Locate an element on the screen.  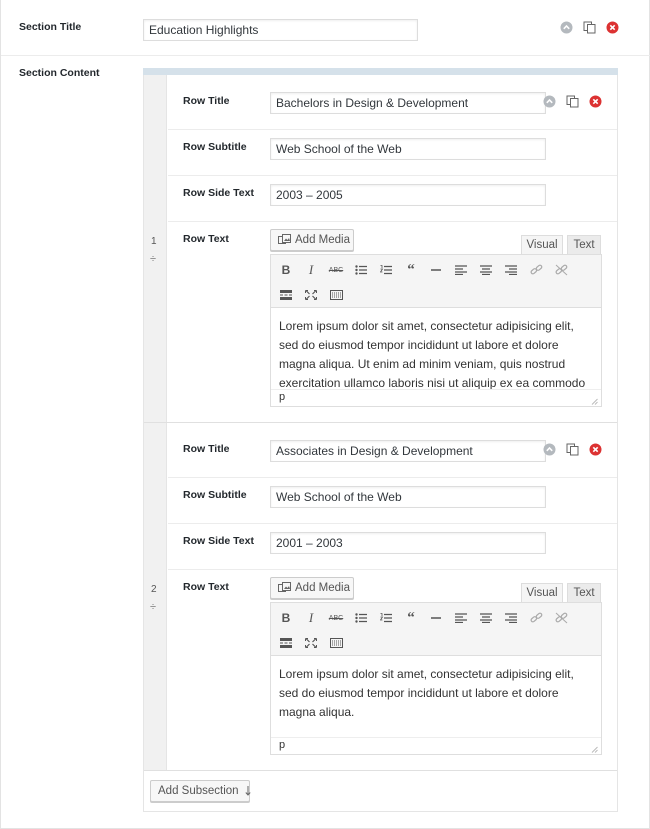
section-content-label: Section Content is located at coordinates (59, 73).